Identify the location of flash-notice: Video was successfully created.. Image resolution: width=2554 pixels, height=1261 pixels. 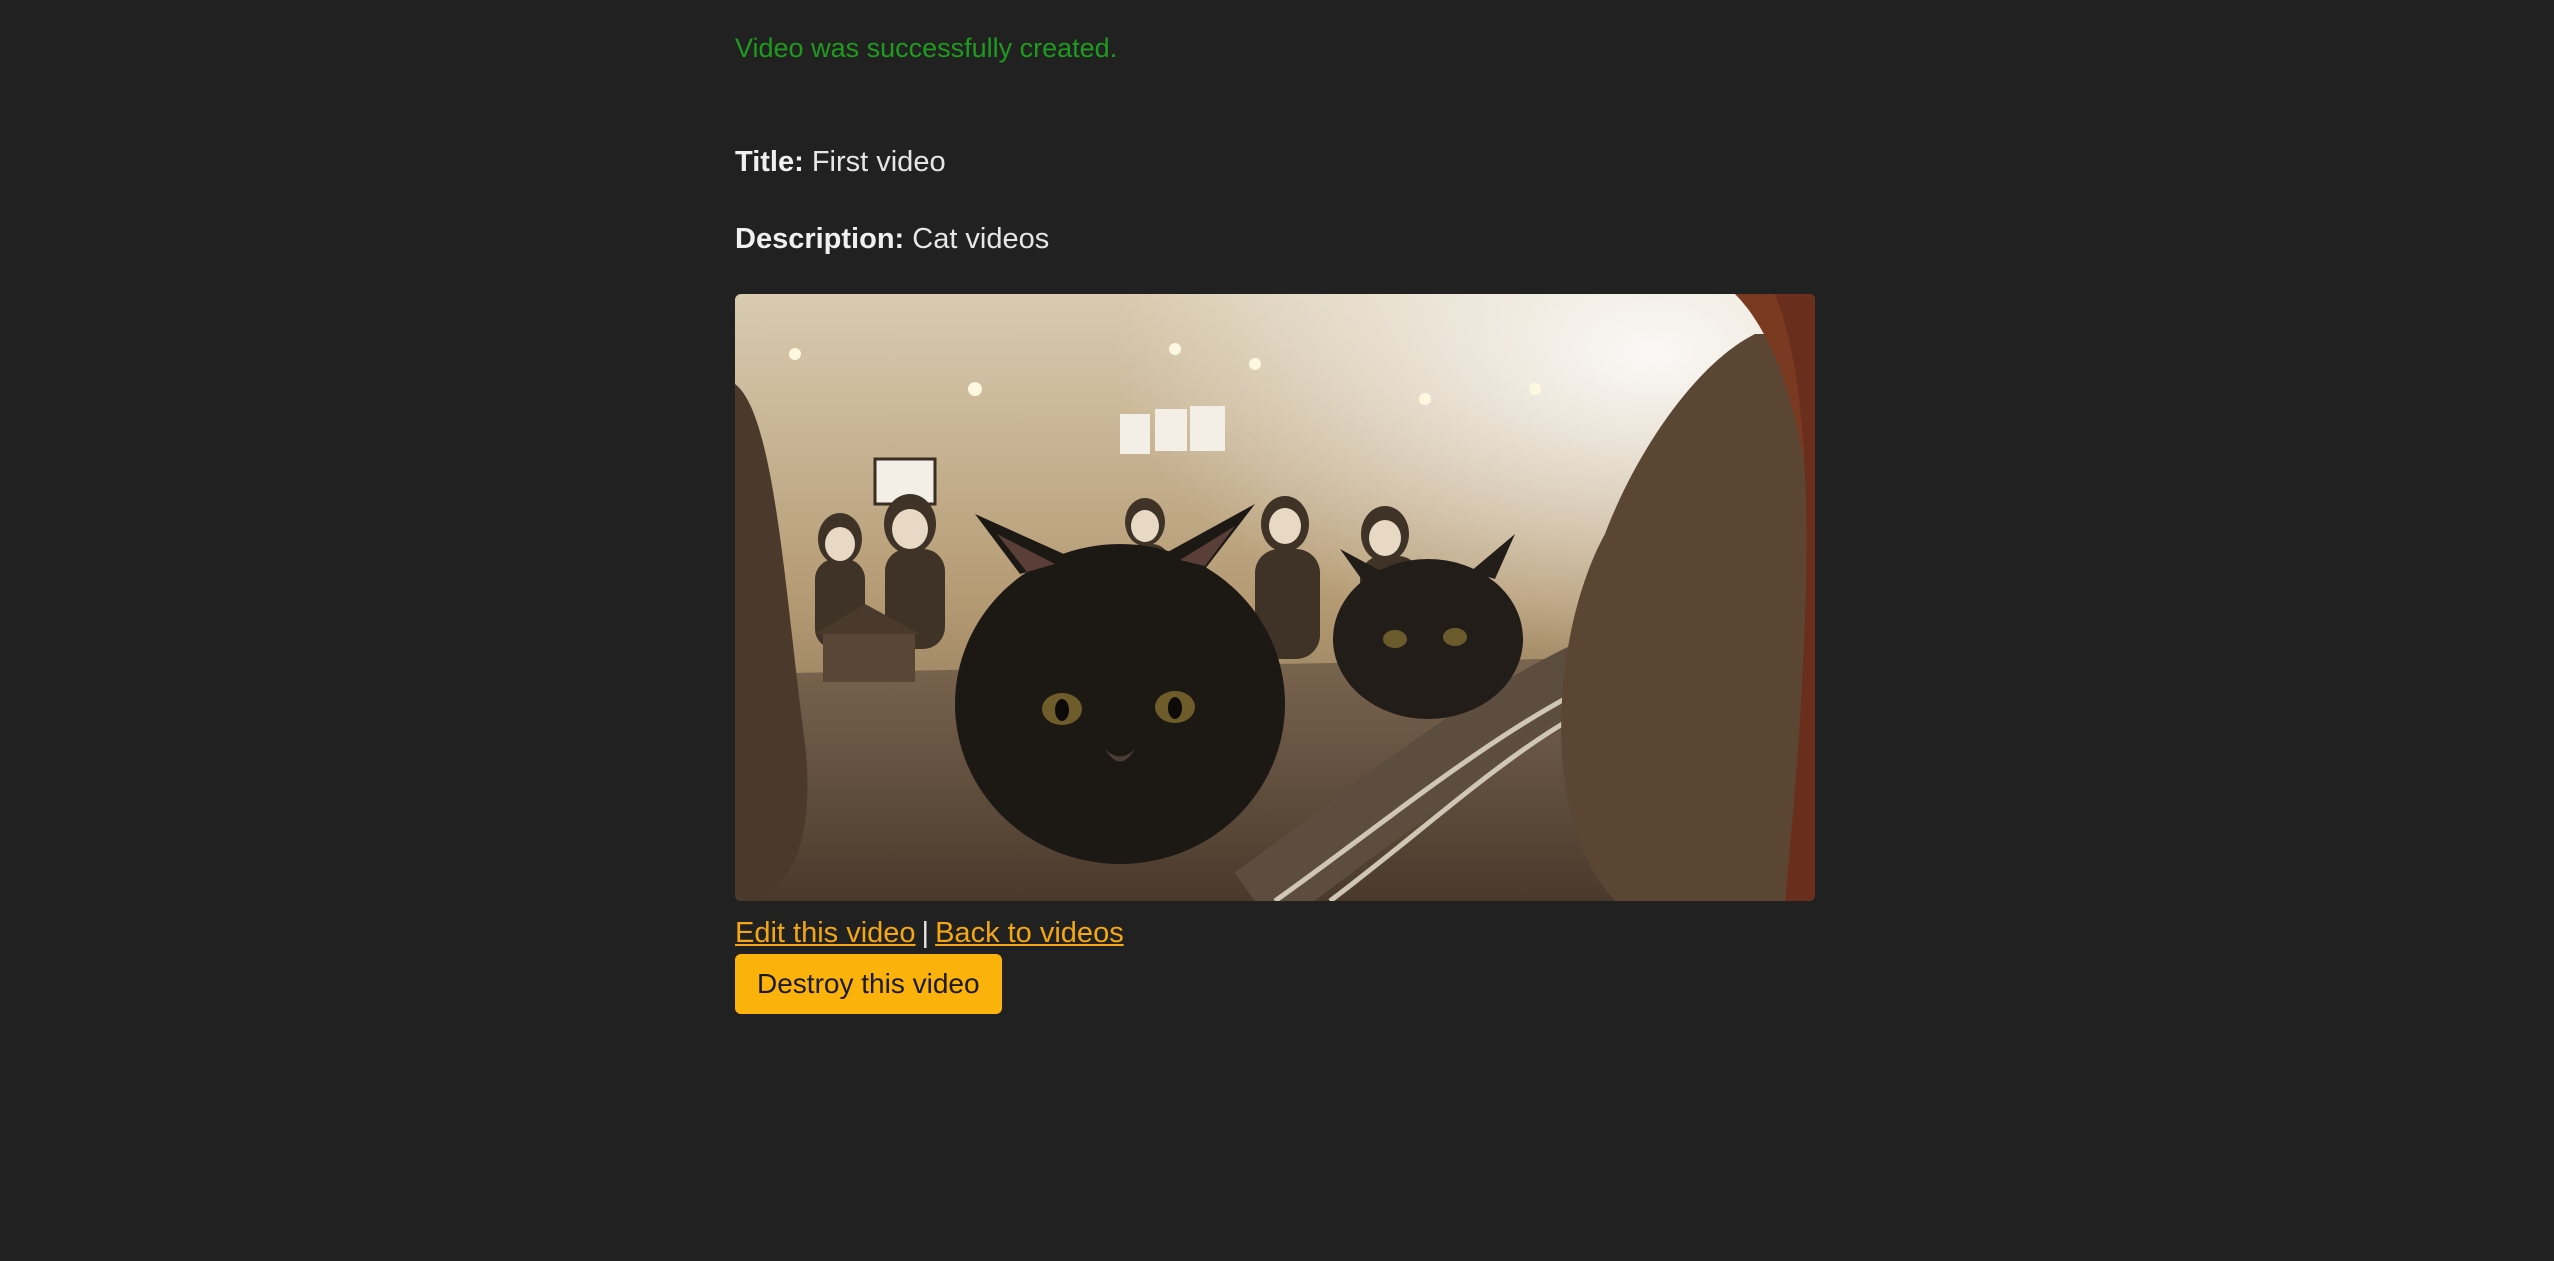
(926, 48).